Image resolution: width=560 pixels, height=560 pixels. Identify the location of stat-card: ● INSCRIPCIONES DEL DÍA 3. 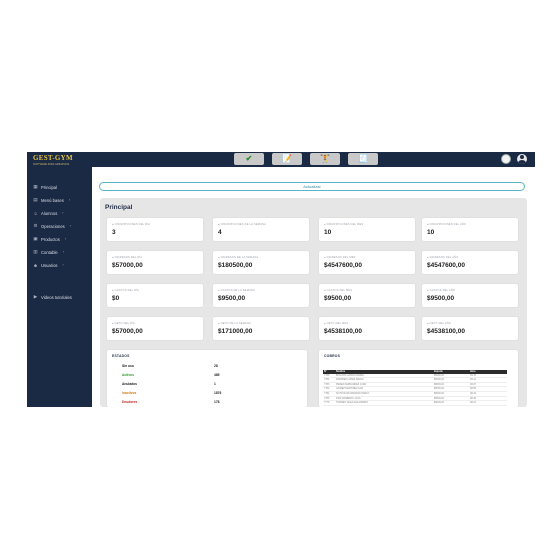
(155, 229).